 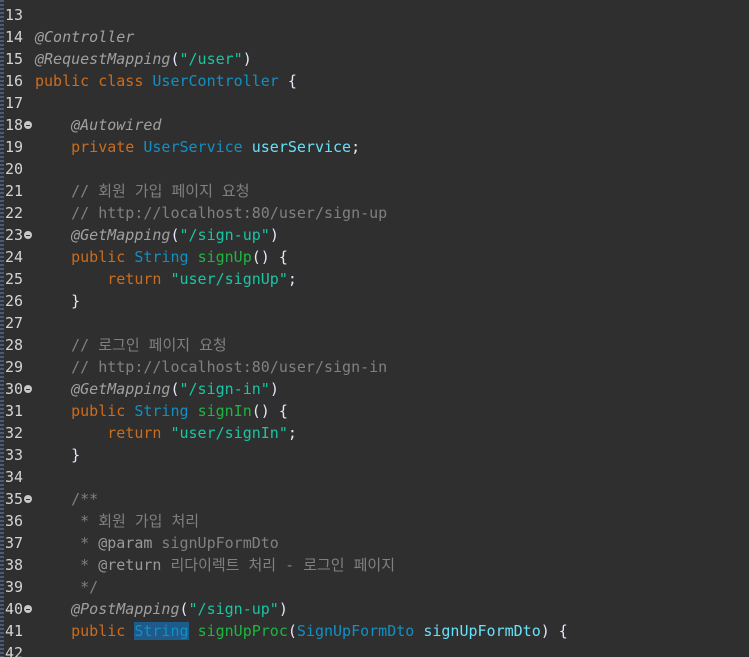 What do you see at coordinates (14, 565) in the screenshot?
I see `line-number: 38` at bounding box center [14, 565].